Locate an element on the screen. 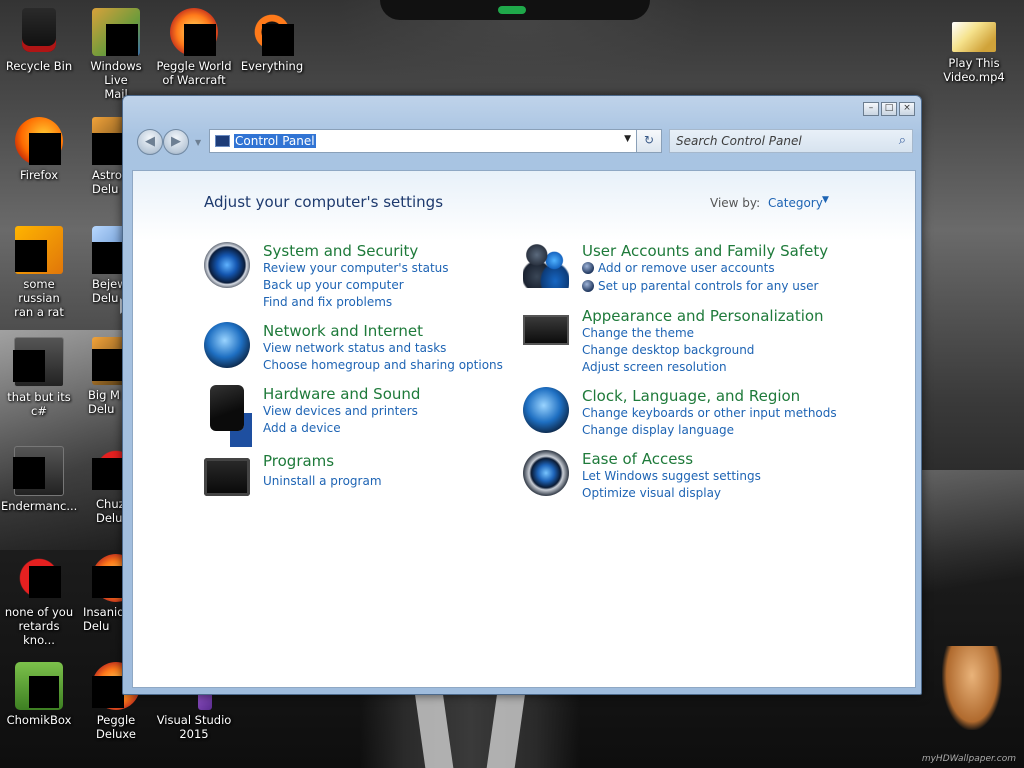  desktop-icon-chomikbox: ChomikBox is located at coordinates (39, 694).